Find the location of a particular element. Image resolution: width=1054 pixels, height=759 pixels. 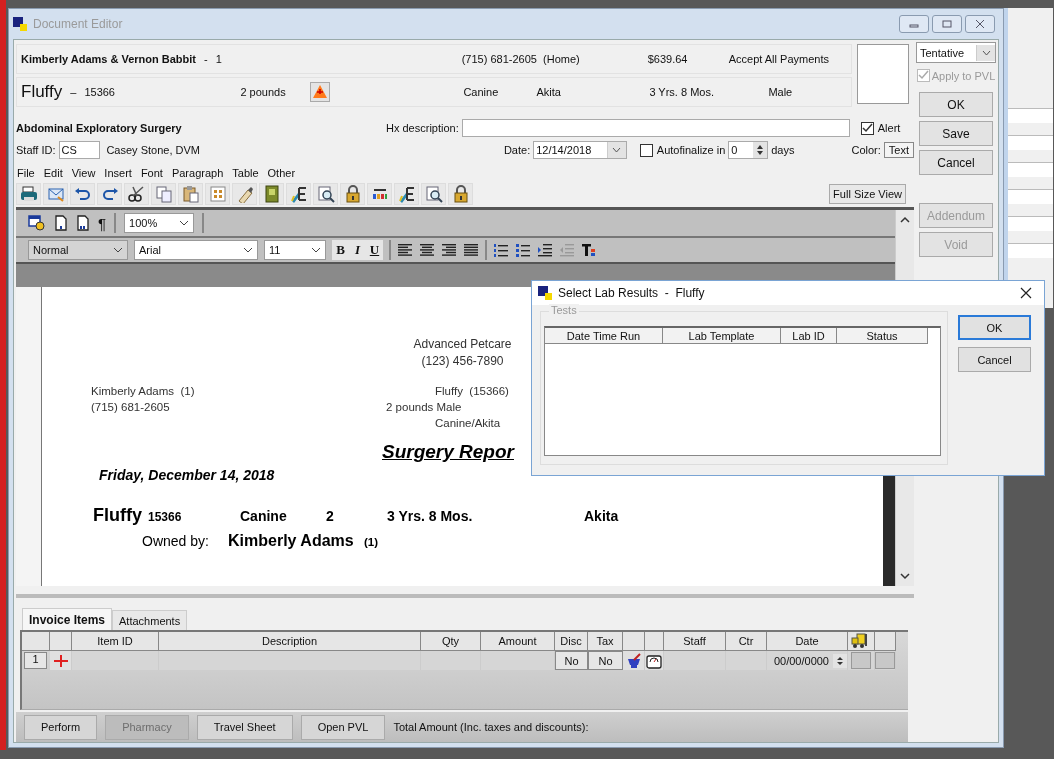

autofinalize-checkbox: Autofinalize in is located at coordinates (682, 150).